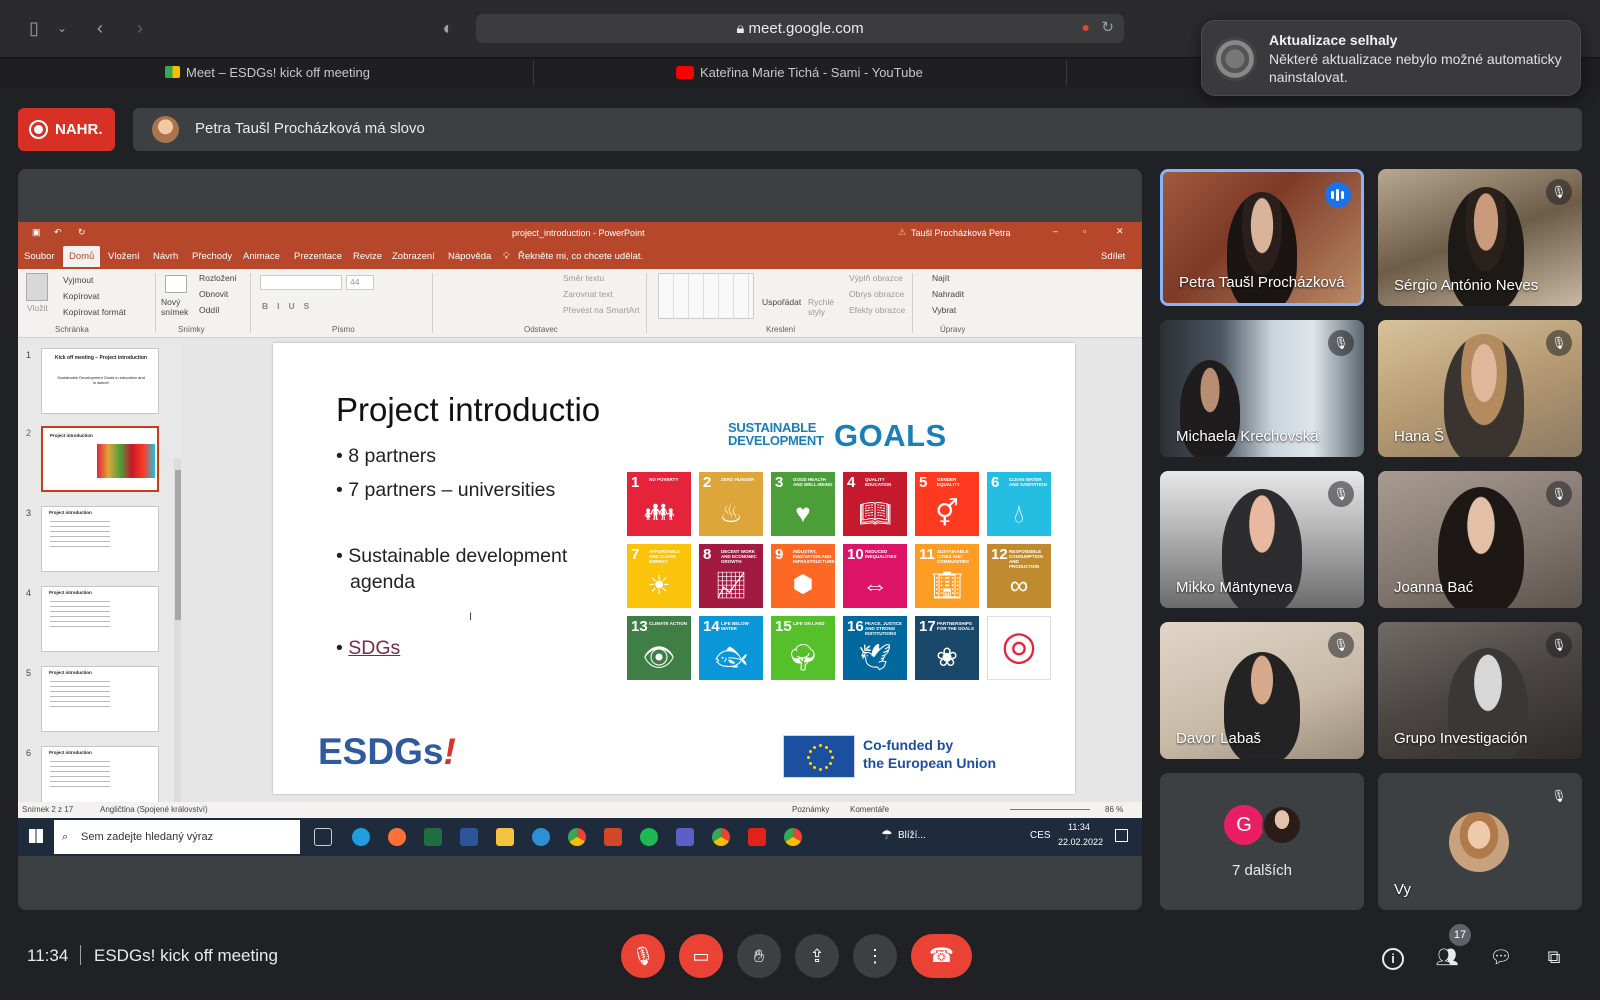  Describe the element at coordinates (731, 657) in the screenshot. I see `fish-icon: 🐟︎` at that location.